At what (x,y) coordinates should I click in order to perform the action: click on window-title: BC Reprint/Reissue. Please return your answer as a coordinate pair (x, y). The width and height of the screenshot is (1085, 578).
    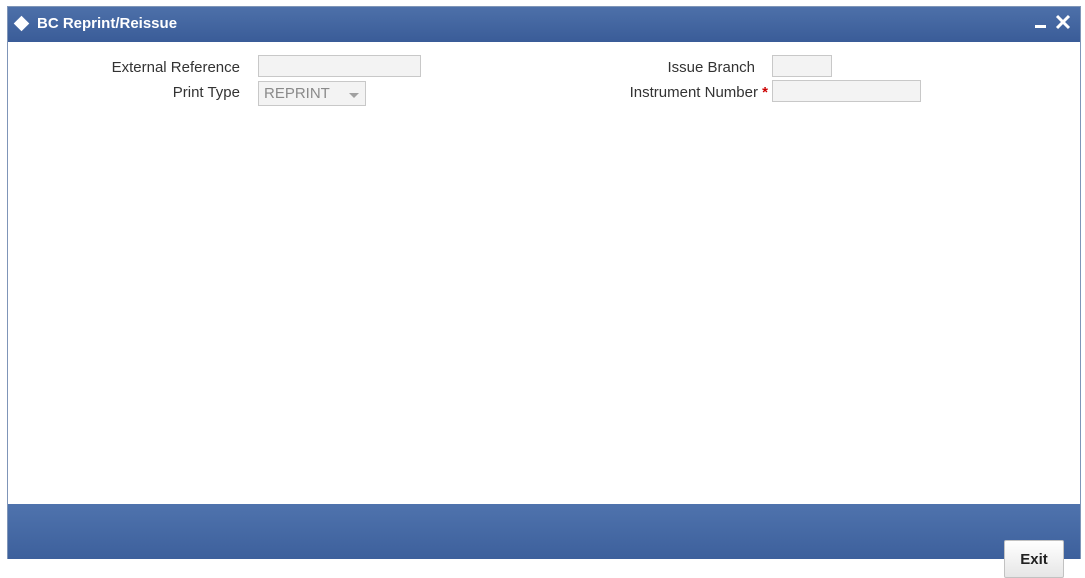
    Looking at the image, I should click on (107, 23).